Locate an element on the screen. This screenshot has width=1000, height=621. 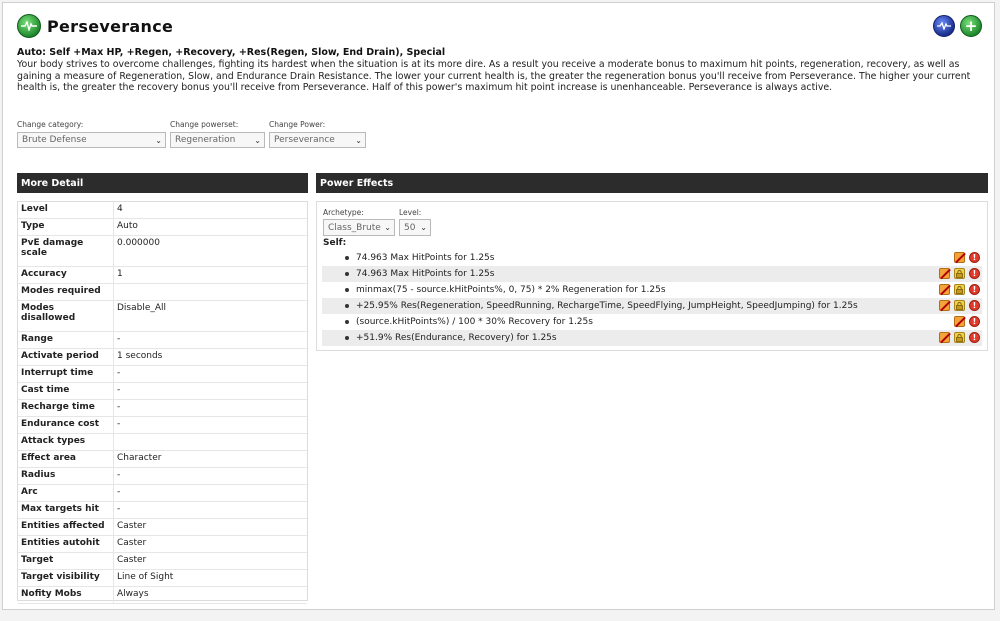
level-label: Level: is located at coordinates (410, 212).